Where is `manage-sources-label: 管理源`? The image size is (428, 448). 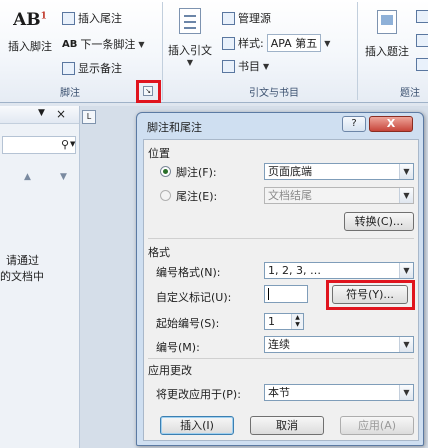
manage-sources-label: 管理源 is located at coordinates (254, 18).